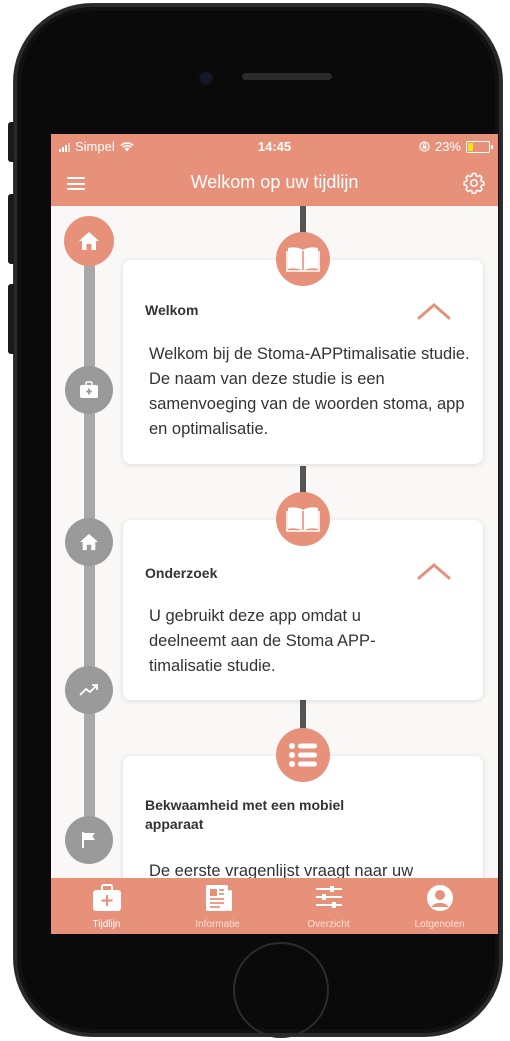  Describe the element at coordinates (281, 990) in the screenshot. I see `home-button` at that location.